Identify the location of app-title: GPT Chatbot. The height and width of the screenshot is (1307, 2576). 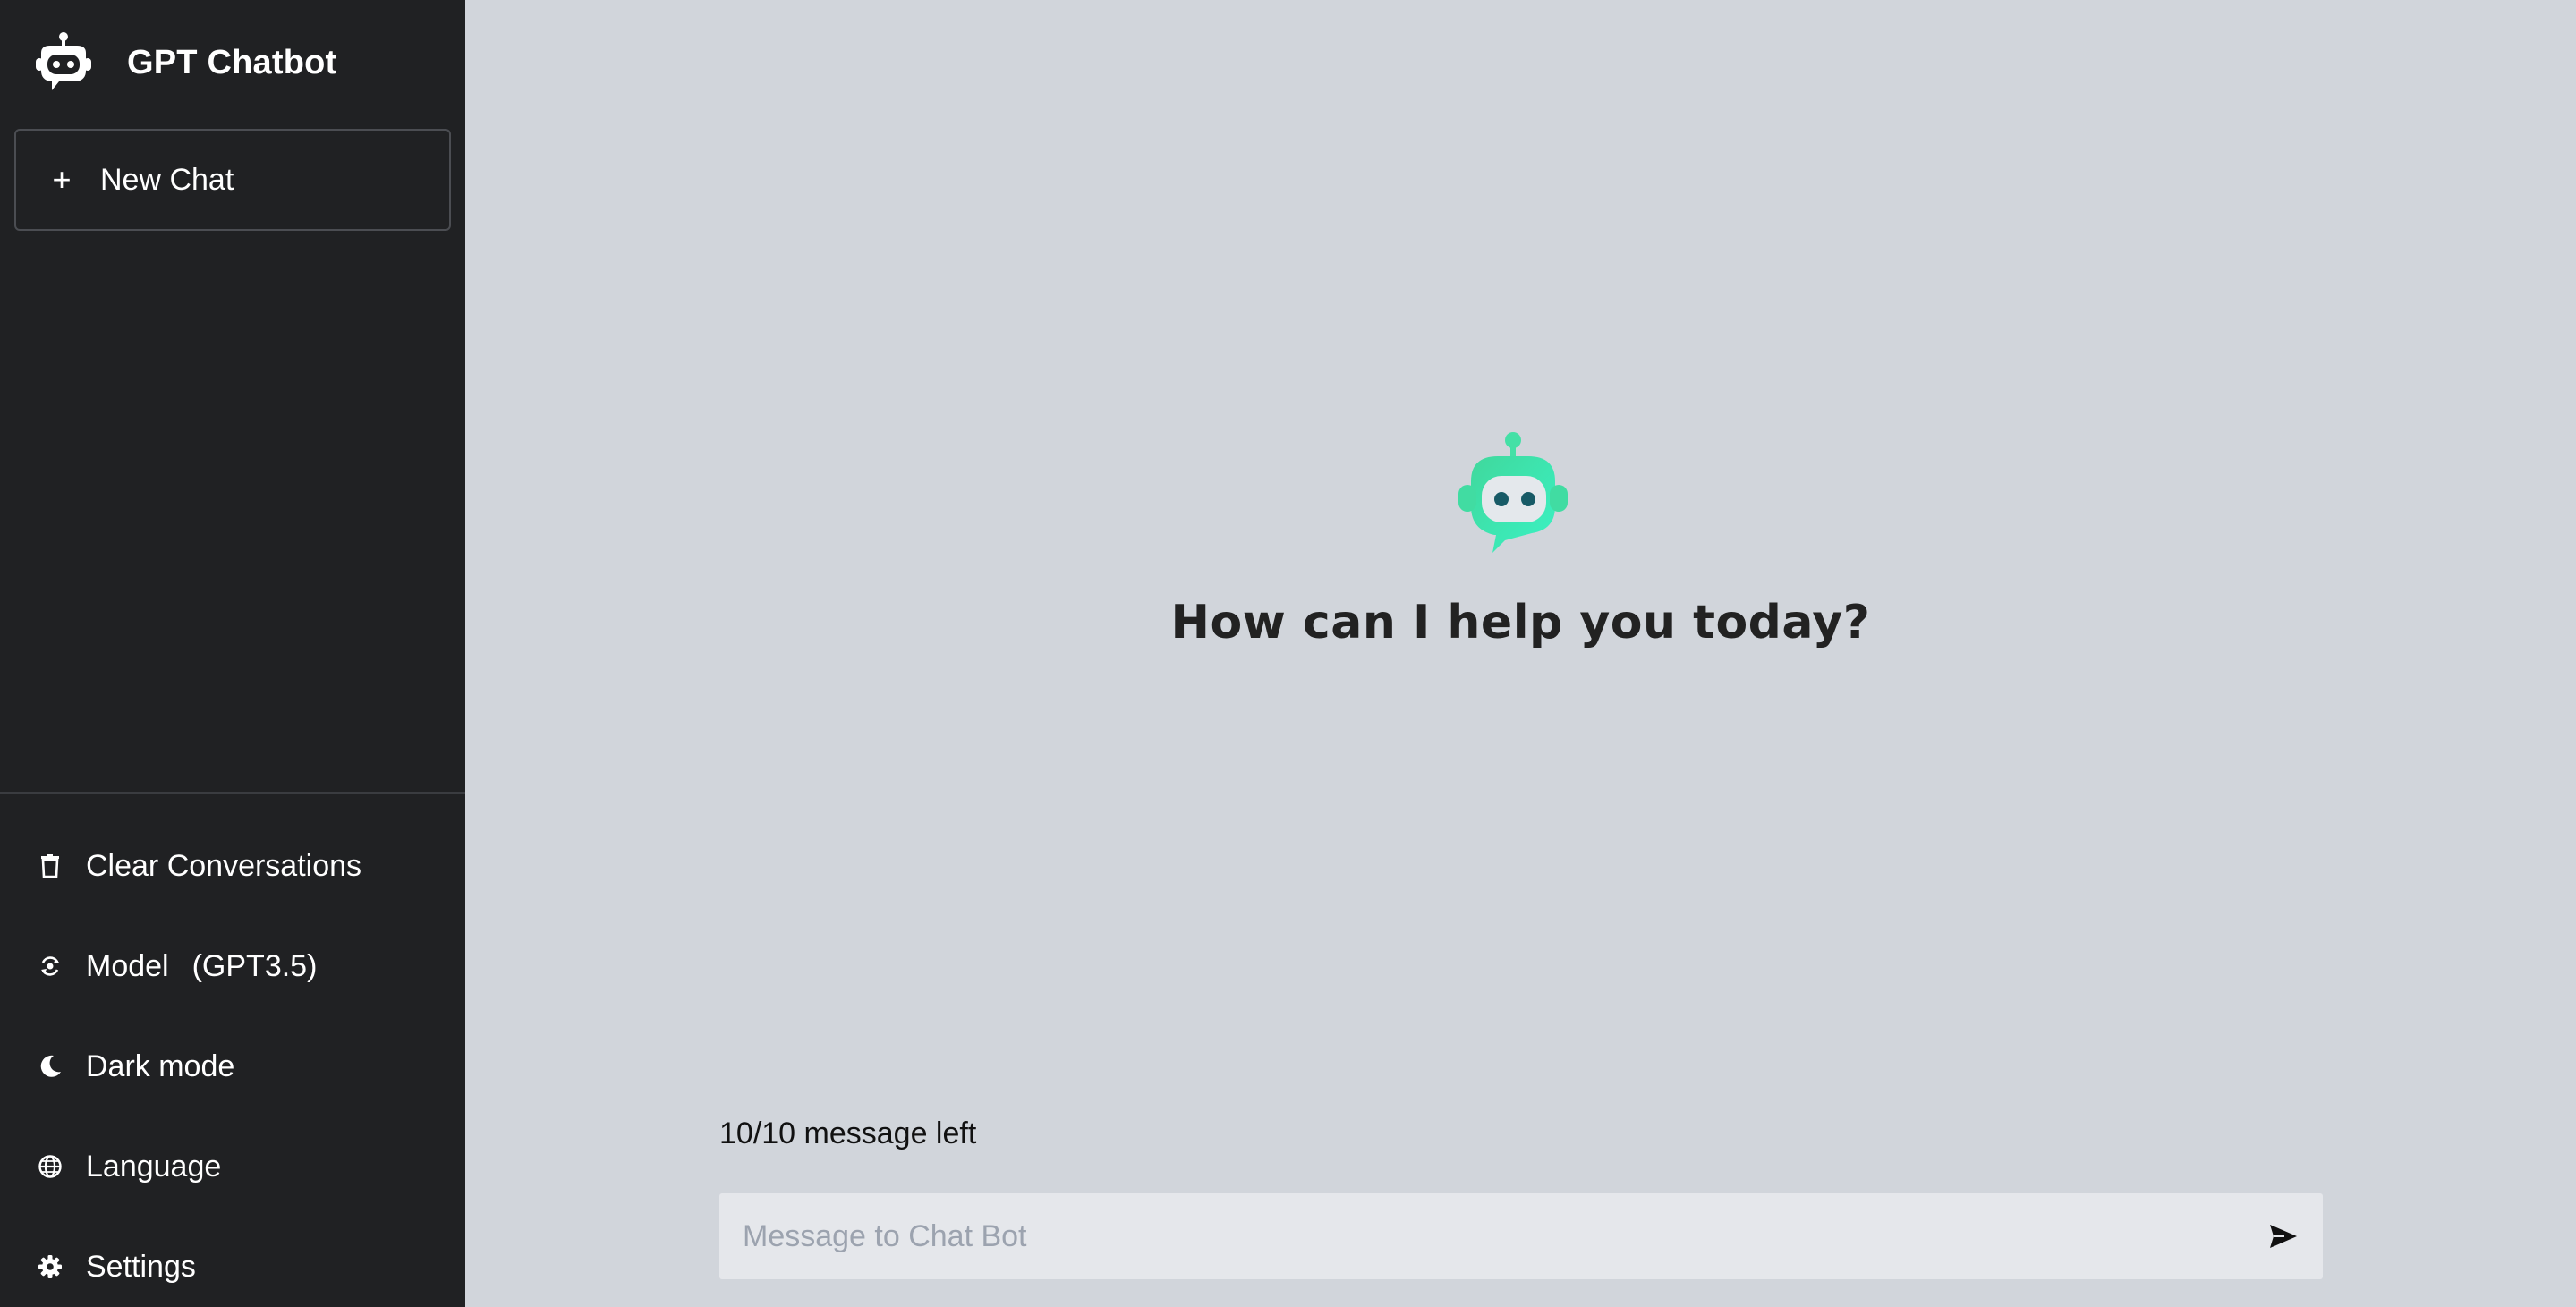
(232, 62).